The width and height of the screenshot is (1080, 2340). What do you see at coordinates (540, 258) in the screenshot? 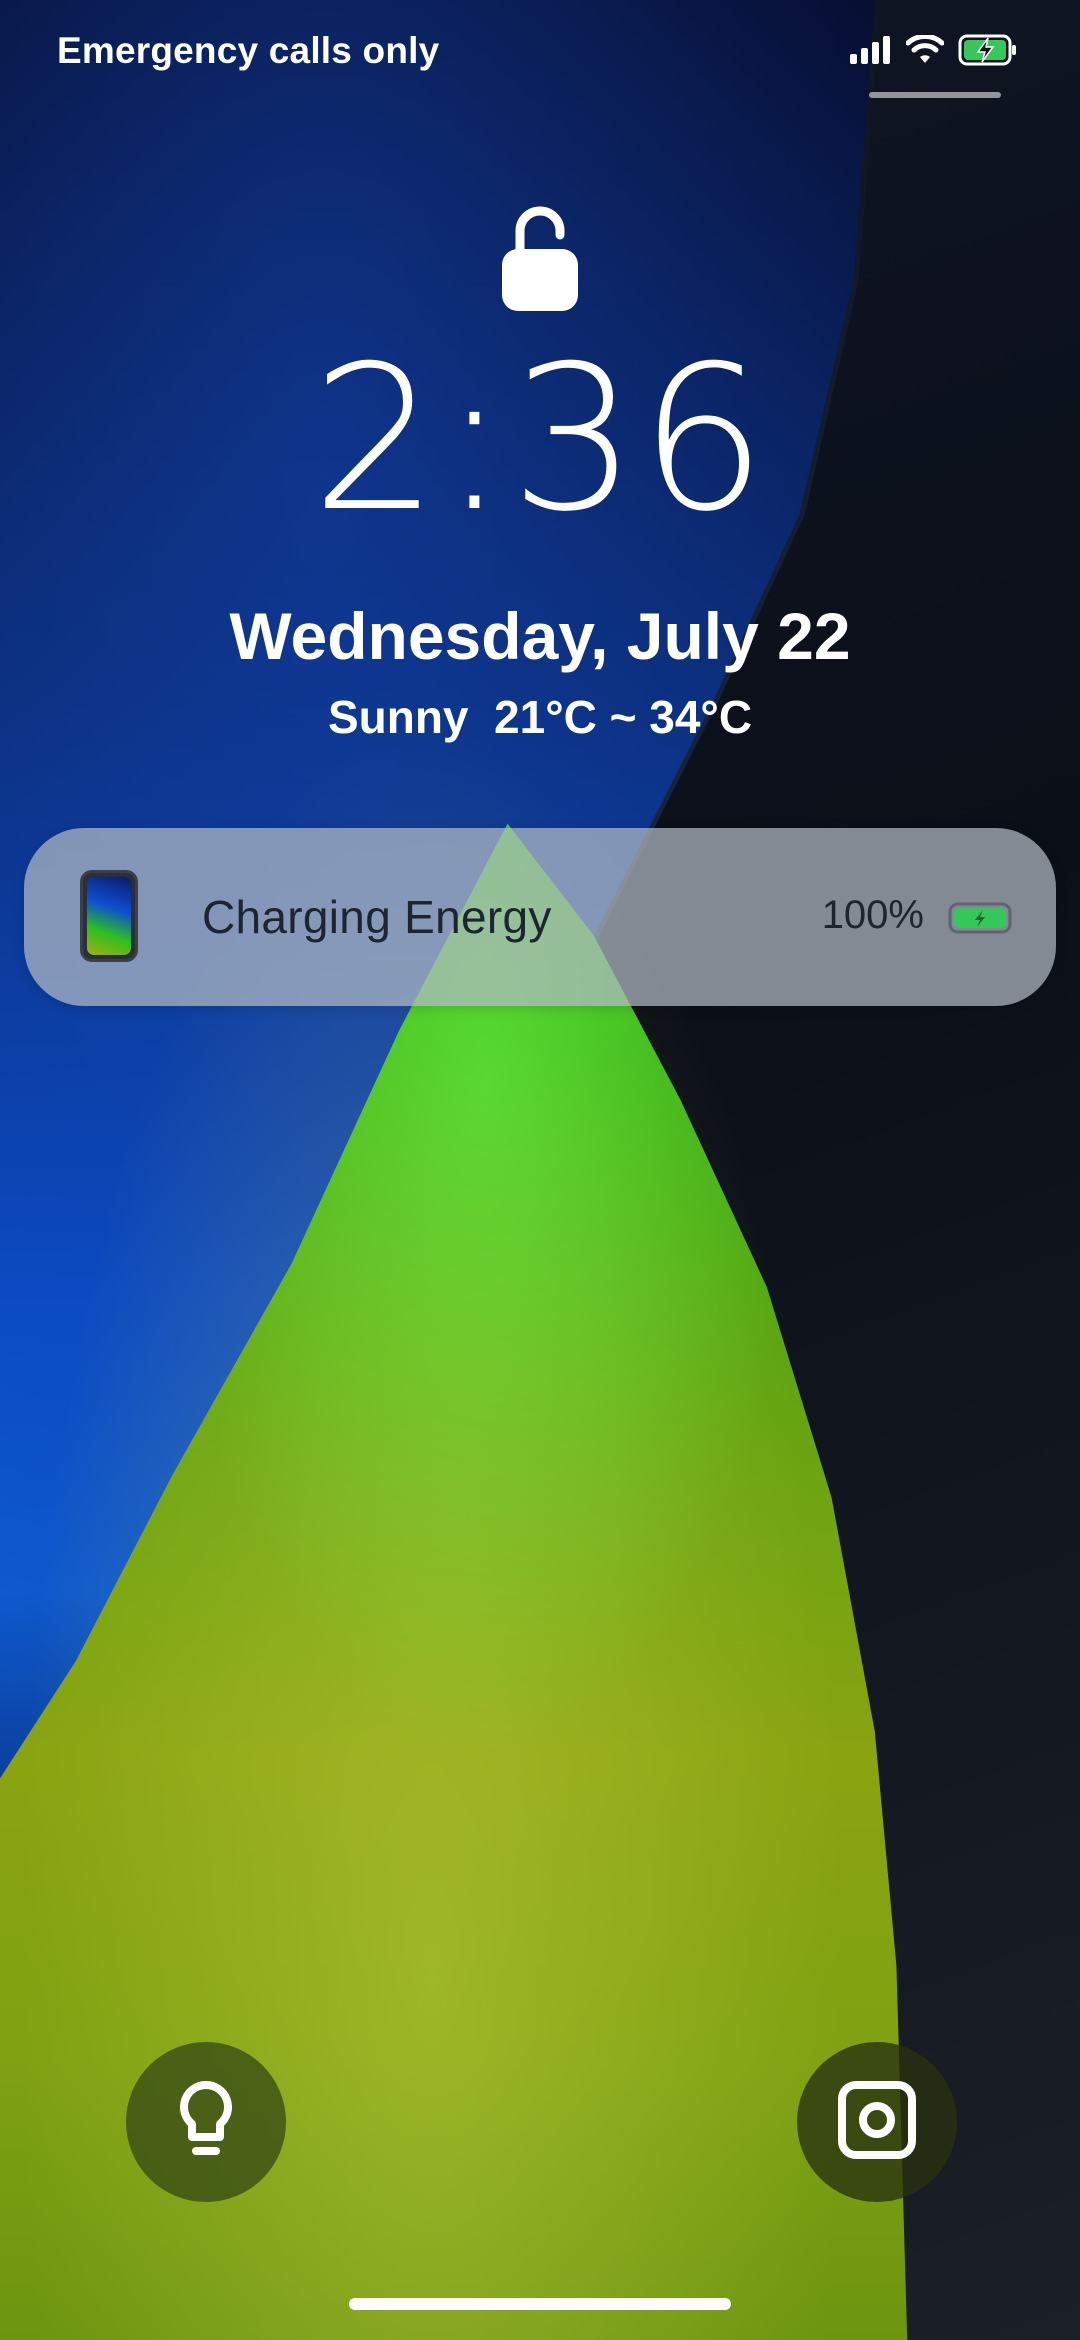
I see `unlocked-padlock-icon` at bounding box center [540, 258].